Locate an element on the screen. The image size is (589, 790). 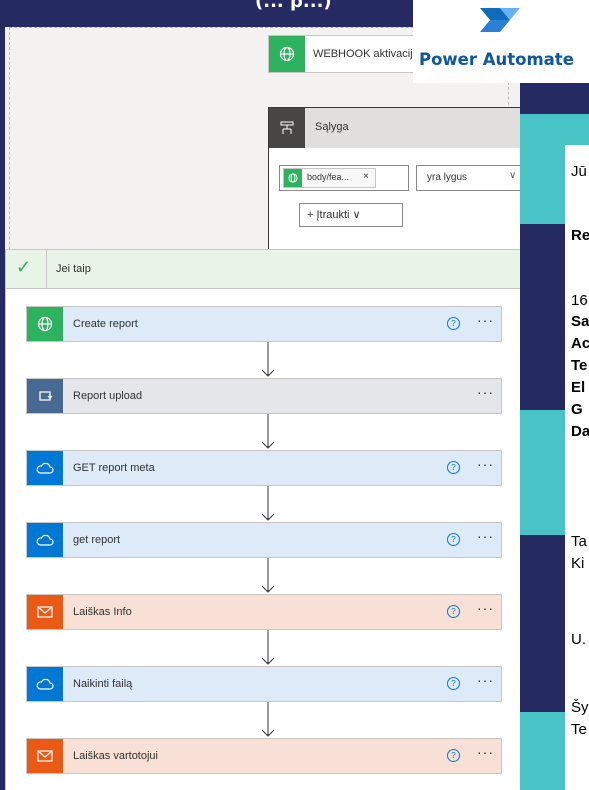
email-text-line: El is located at coordinates (578, 387).